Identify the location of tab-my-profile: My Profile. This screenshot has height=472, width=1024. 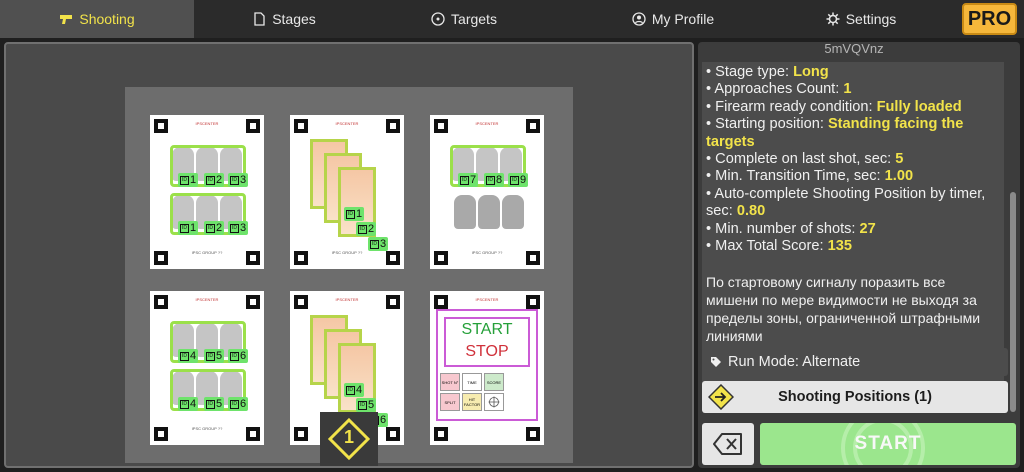
(673, 19).